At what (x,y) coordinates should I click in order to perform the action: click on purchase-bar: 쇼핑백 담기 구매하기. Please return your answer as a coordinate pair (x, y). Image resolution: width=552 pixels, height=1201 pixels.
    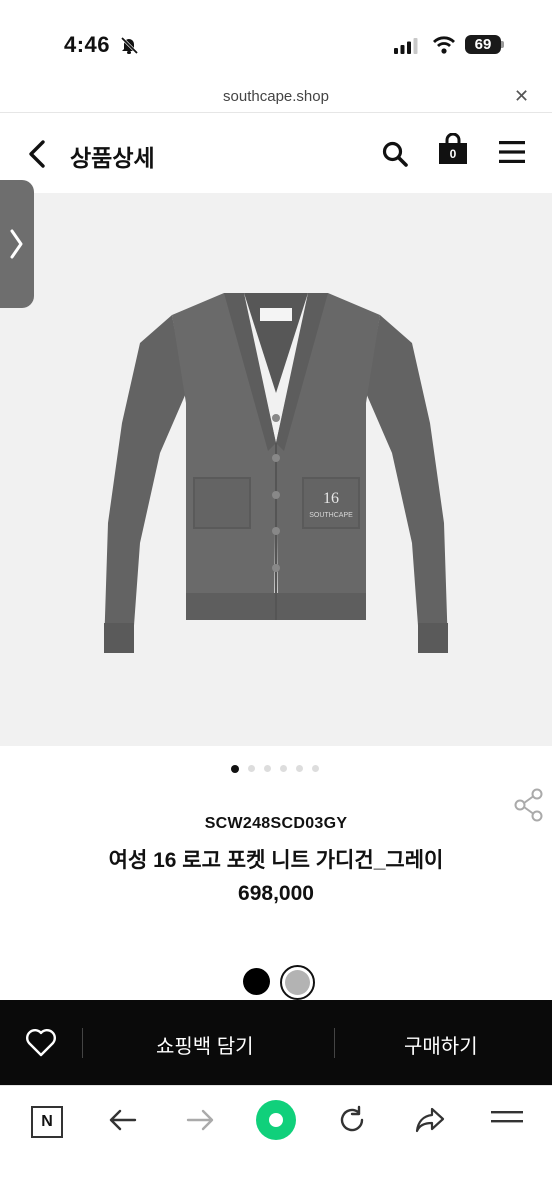
    Looking at the image, I should click on (276, 1042).